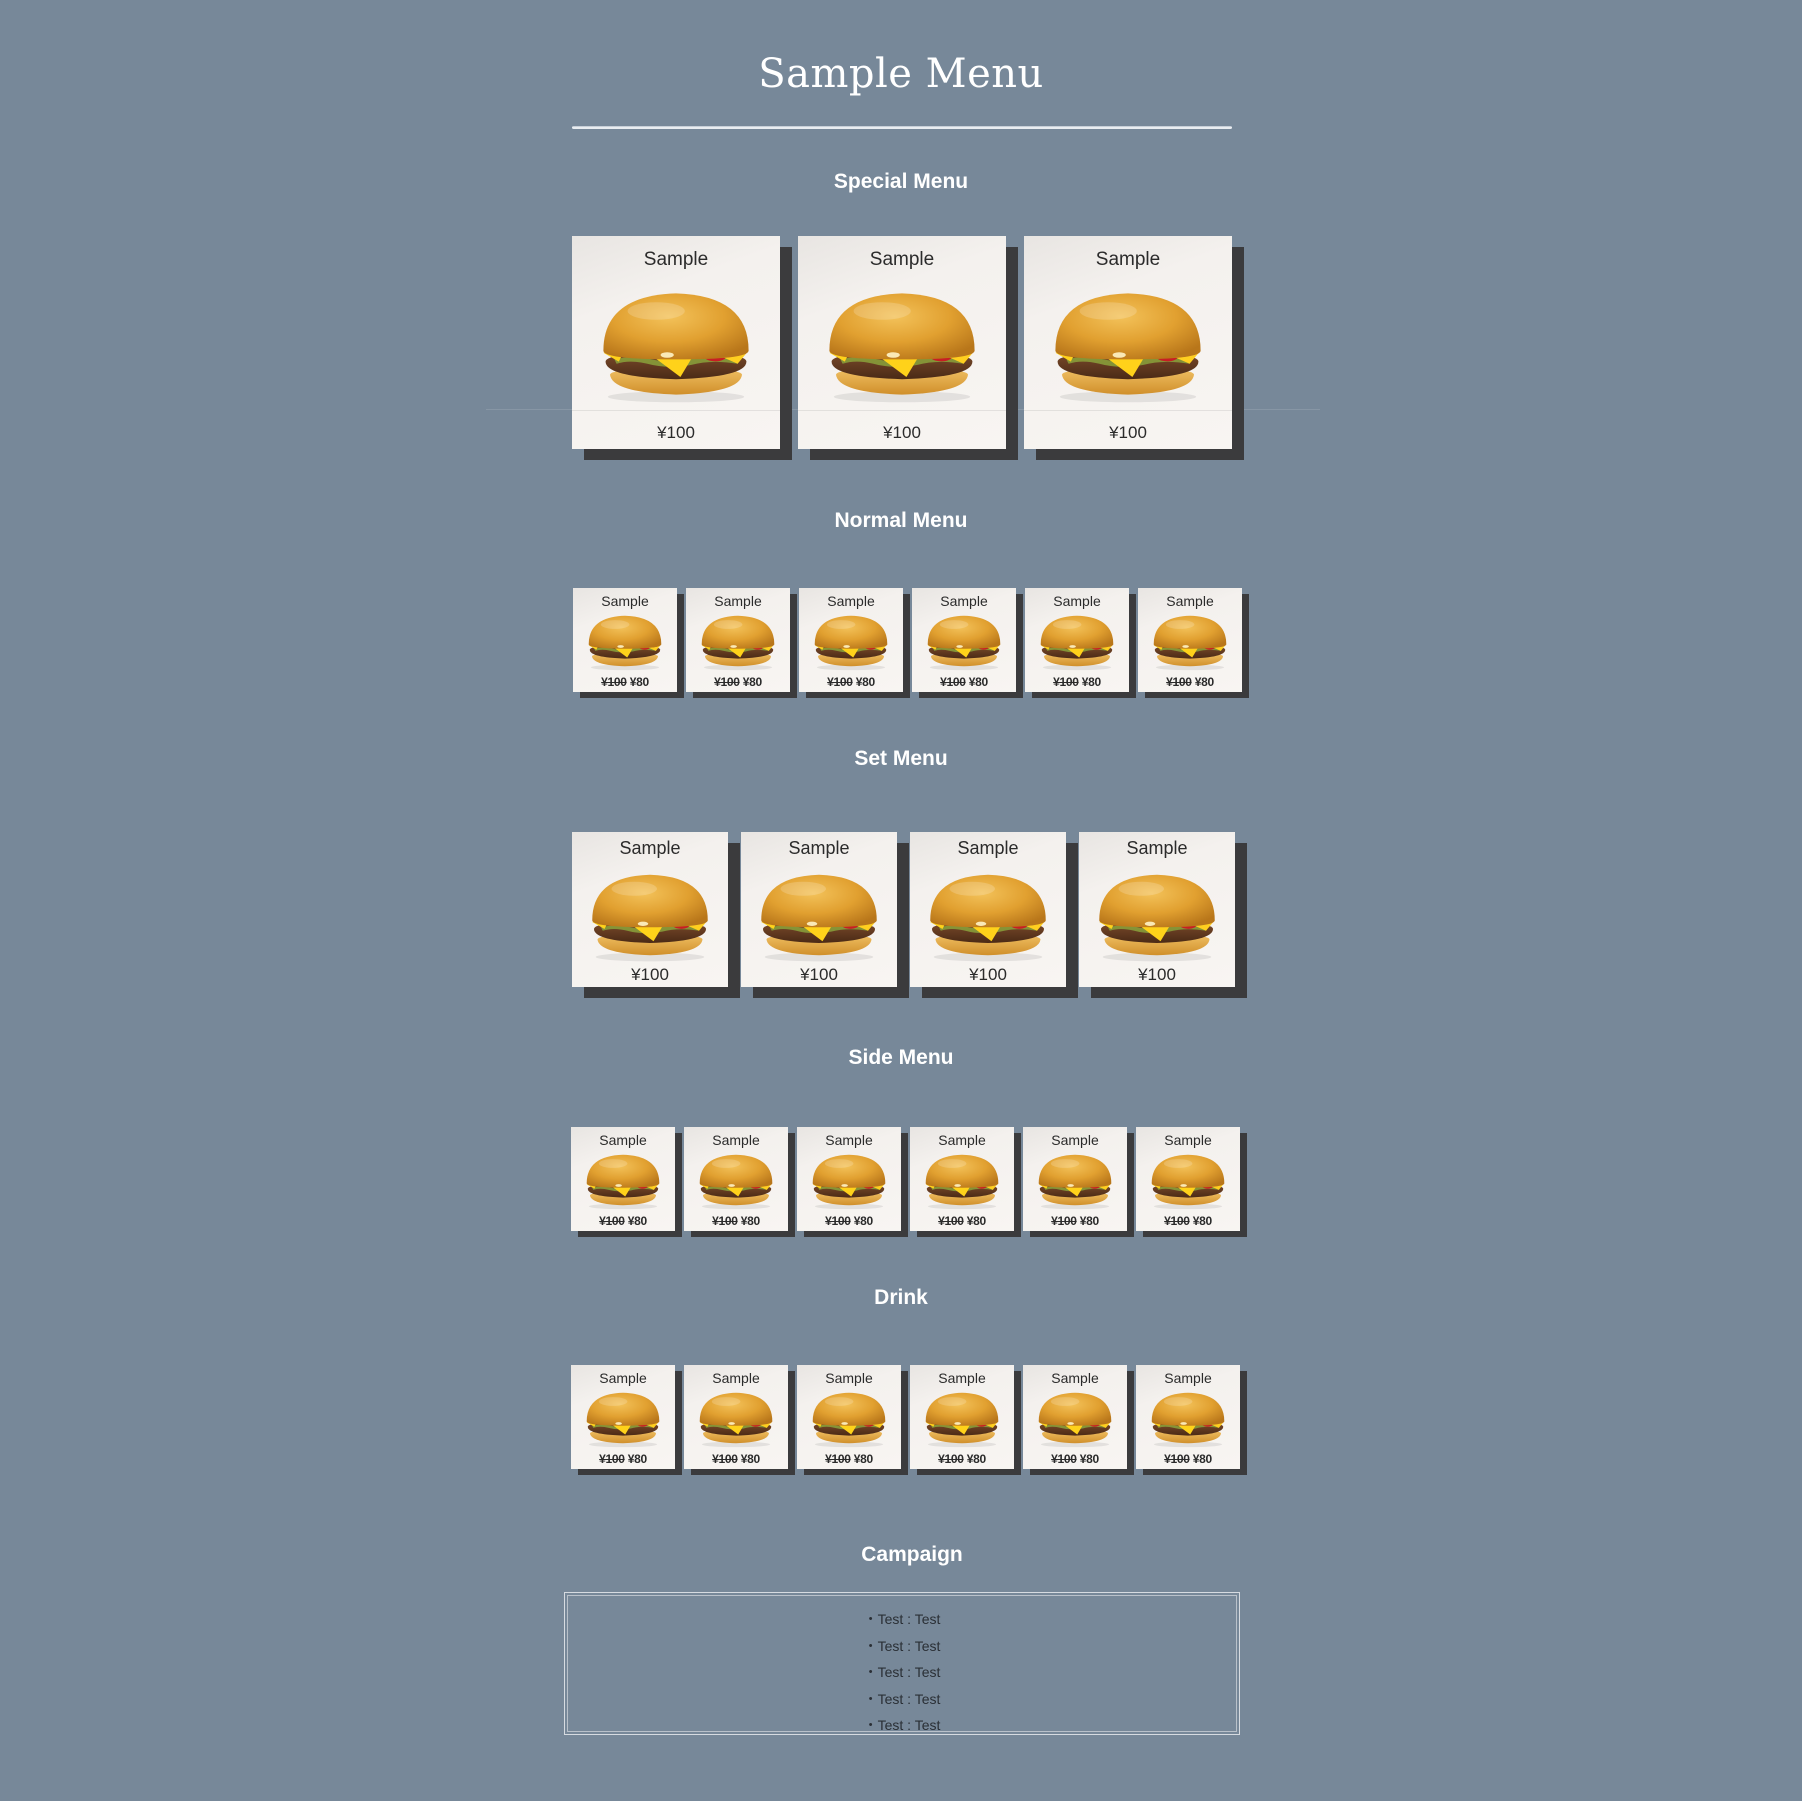 Image resolution: width=1802 pixels, height=1801 pixels. What do you see at coordinates (901, 1297) in the screenshot?
I see `section-title-drink: Drink` at bounding box center [901, 1297].